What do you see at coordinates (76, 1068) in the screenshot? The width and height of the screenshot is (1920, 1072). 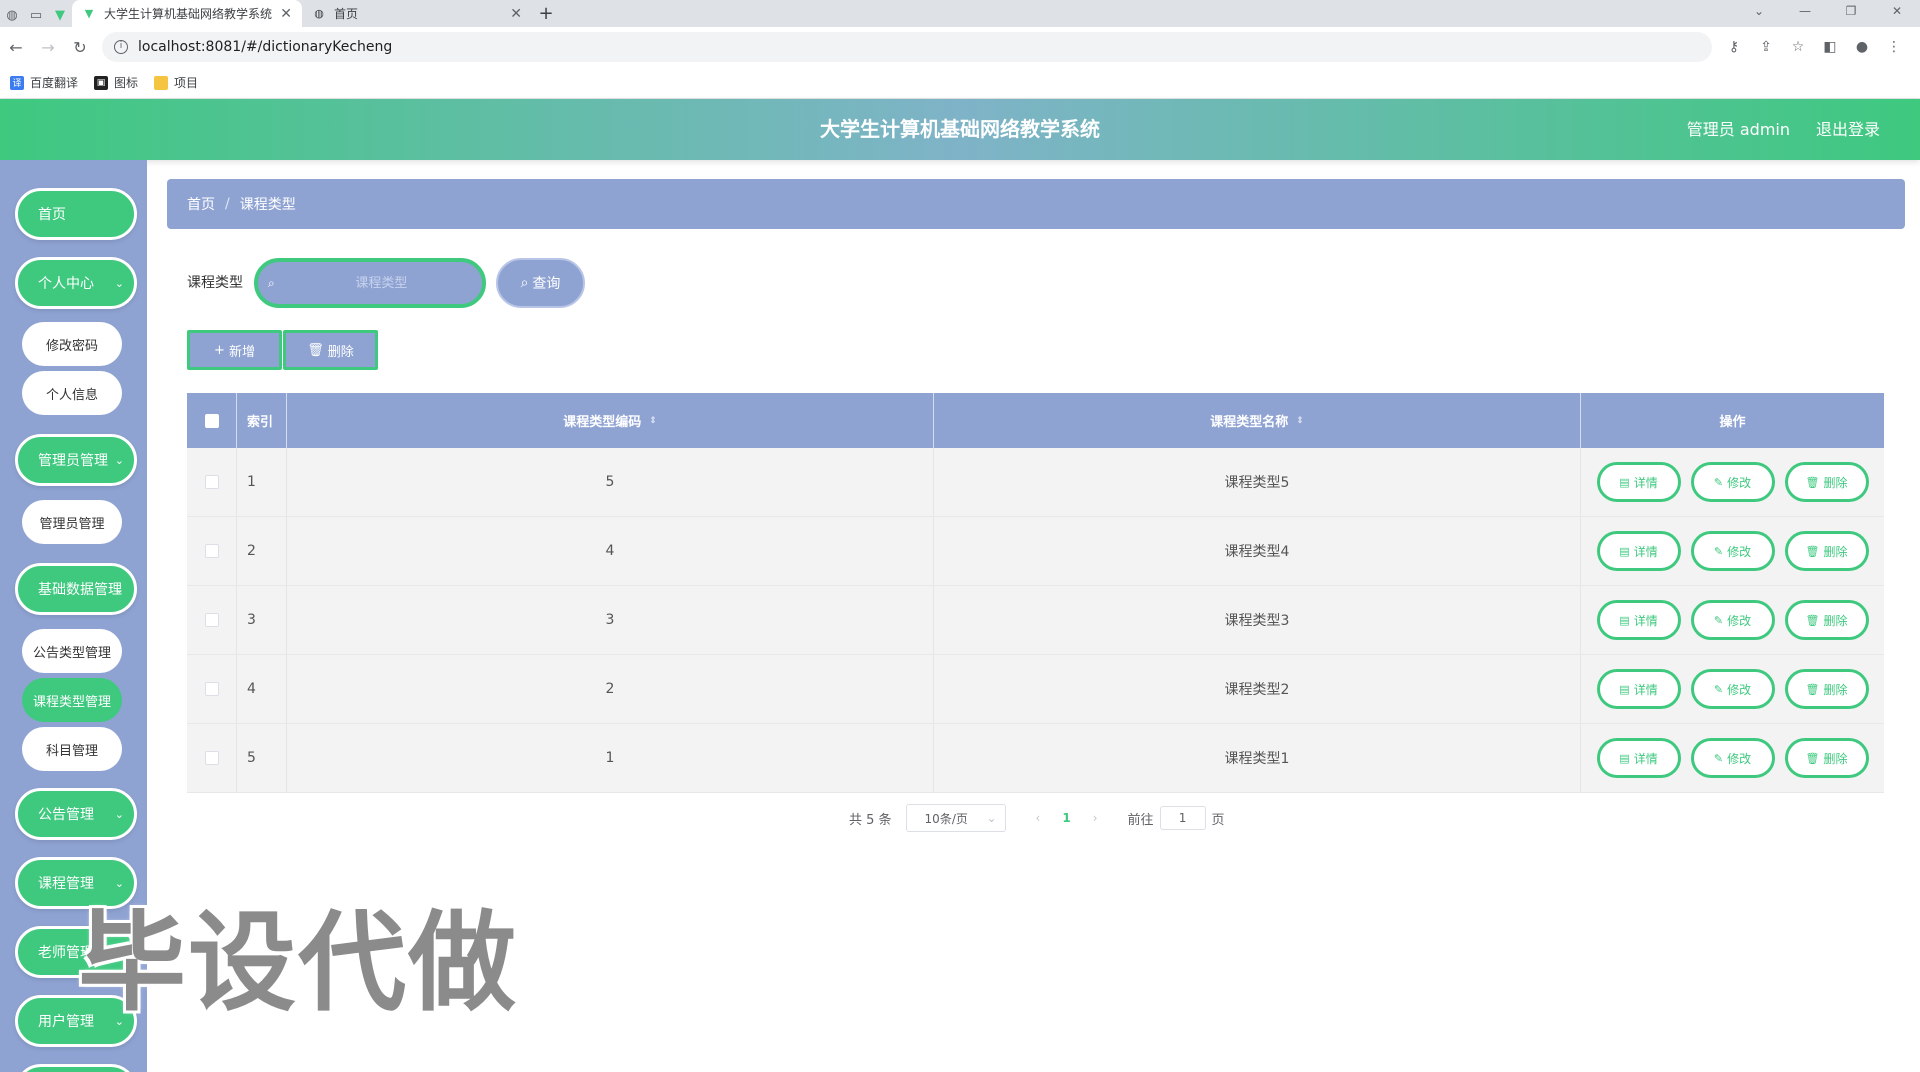 I see `sidebar-item-more` at bounding box center [76, 1068].